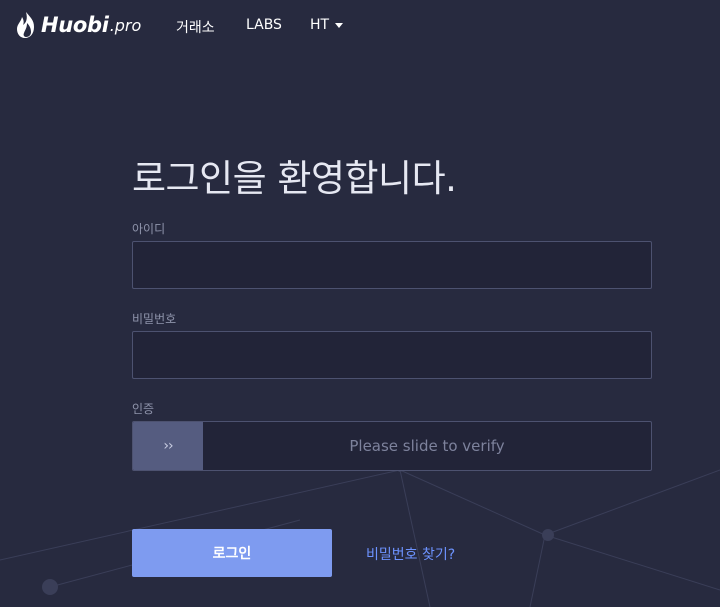  I want to click on double-chevron-right-icon: ››, so click(168, 446).